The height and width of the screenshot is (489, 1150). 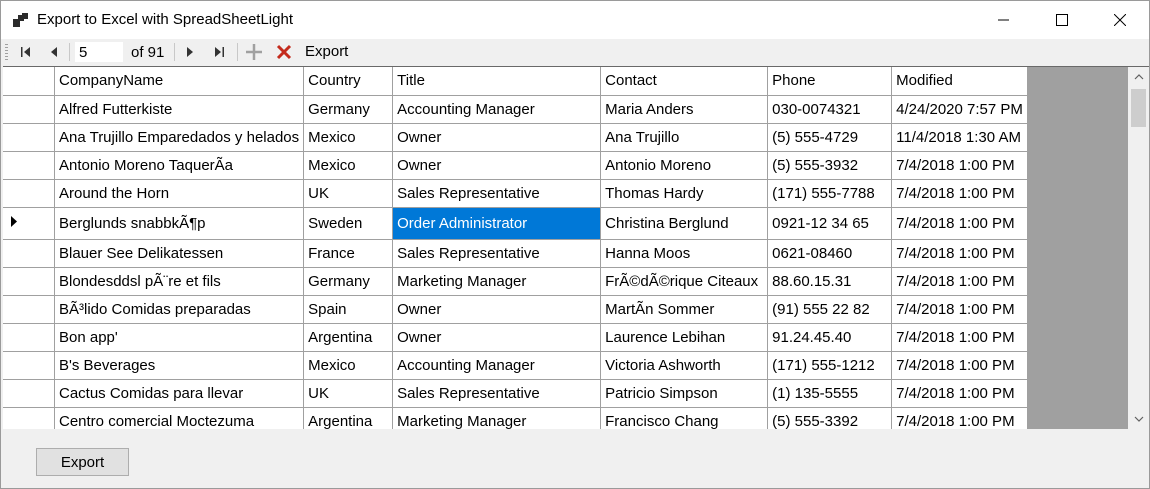 What do you see at coordinates (1062, 20) in the screenshot?
I see `maximize-button` at bounding box center [1062, 20].